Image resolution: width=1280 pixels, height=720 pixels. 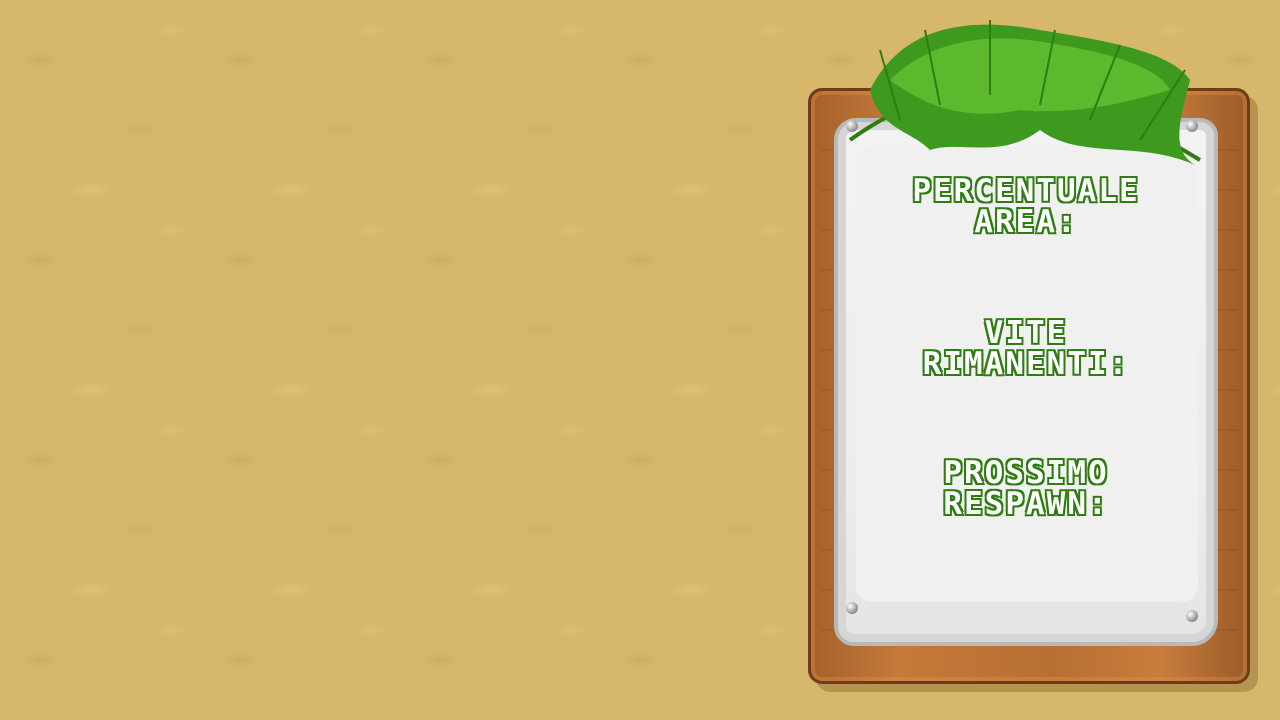 What do you see at coordinates (1025, 488) in the screenshot?
I see `next-respawn-label: PROSSIMO RESPAWN:` at bounding box center [1025, 488].